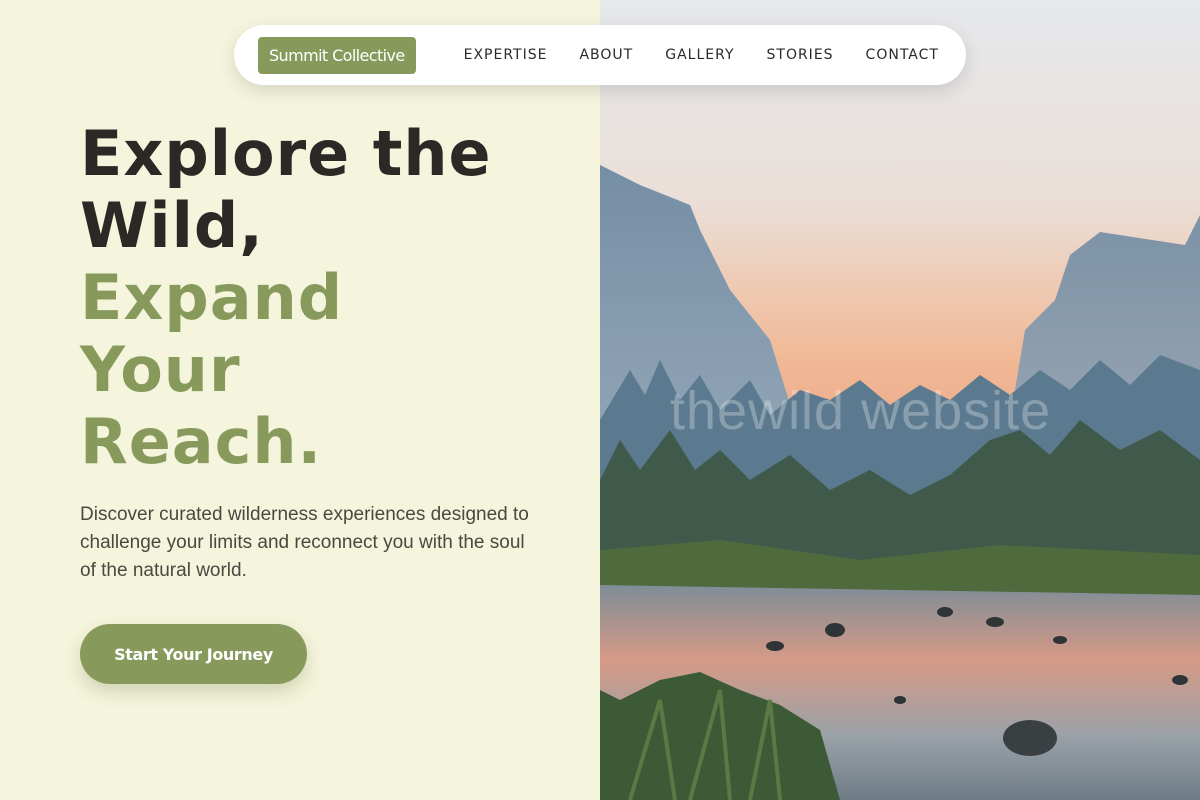 The width and height of the screenshot is (1200, 800). I want to click on start-journey-button: Start Your Journey, so click(193, 654).